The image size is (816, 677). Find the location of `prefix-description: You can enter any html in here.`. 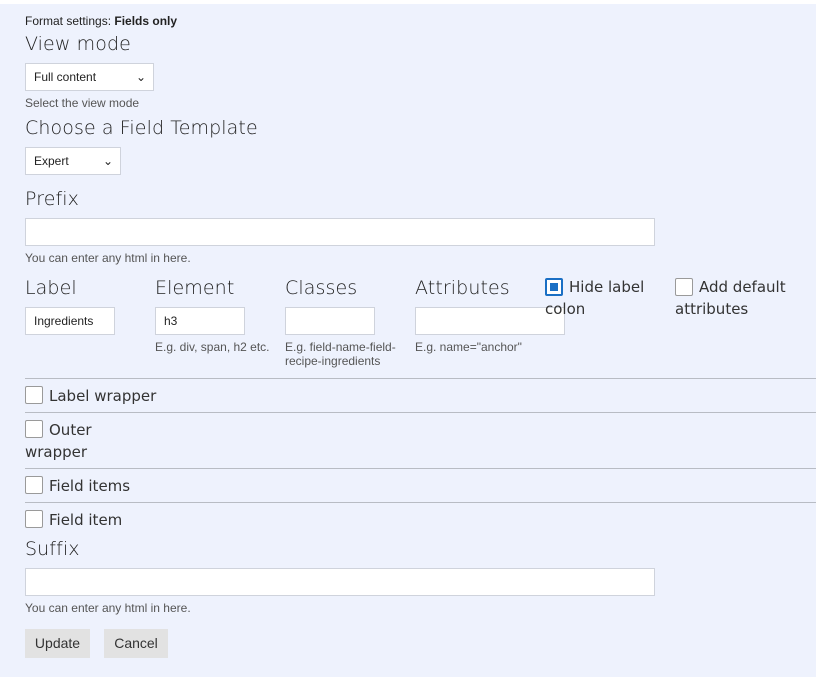

prefix-description: You can enter any html in here. is located at coordinates (108, 258).